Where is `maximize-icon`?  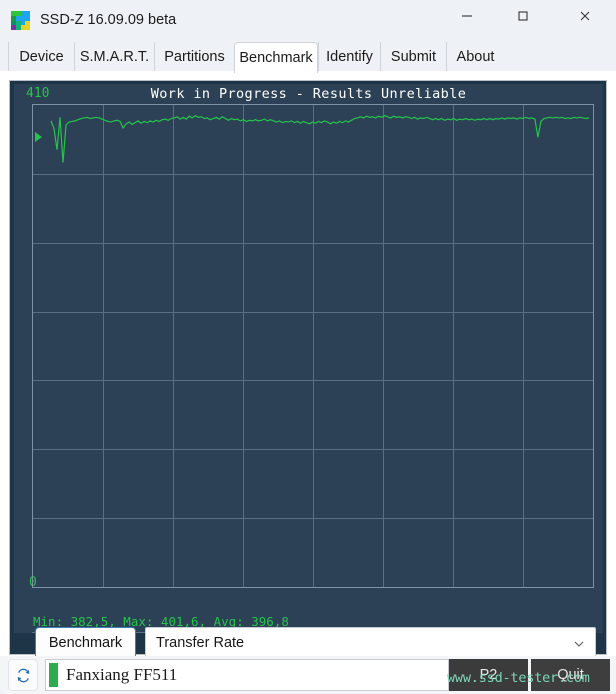
maximize-icon is located at coordinates (523, 16).